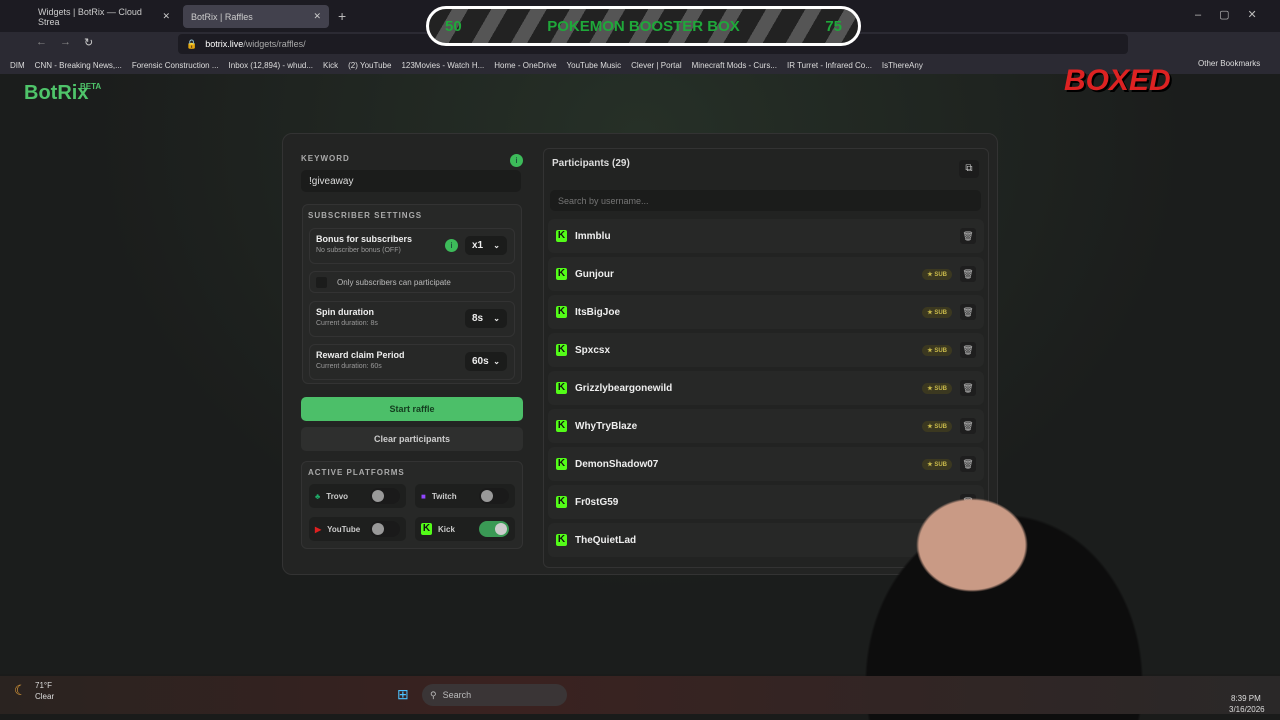 This screenshot has height=720, width=1280. What do you see at coordinates (1117, 80) in the screenshot?
I see `boxed-logo: BOXED` at bounding box center [1117, 80].